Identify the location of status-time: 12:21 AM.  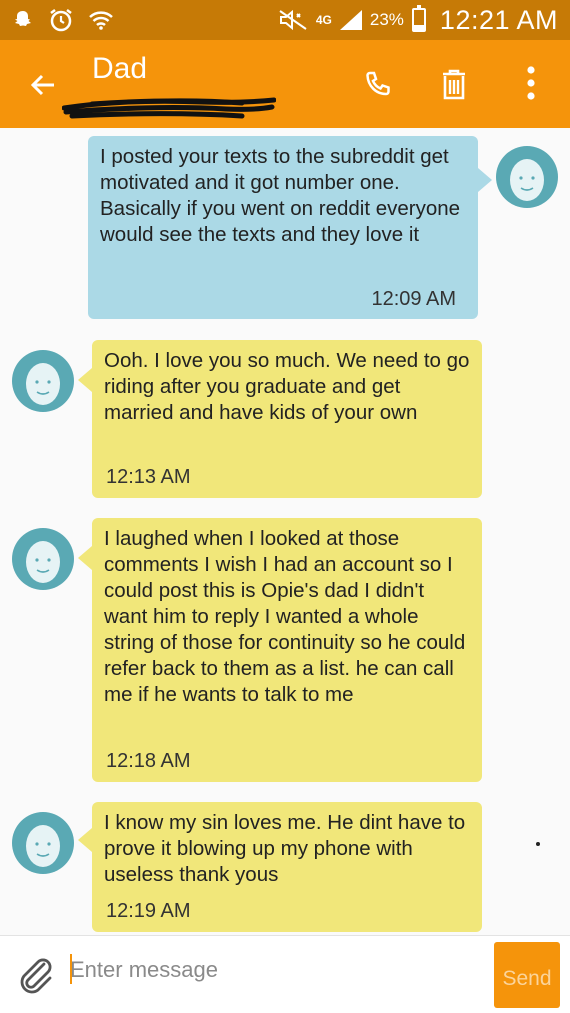
(498, 19).